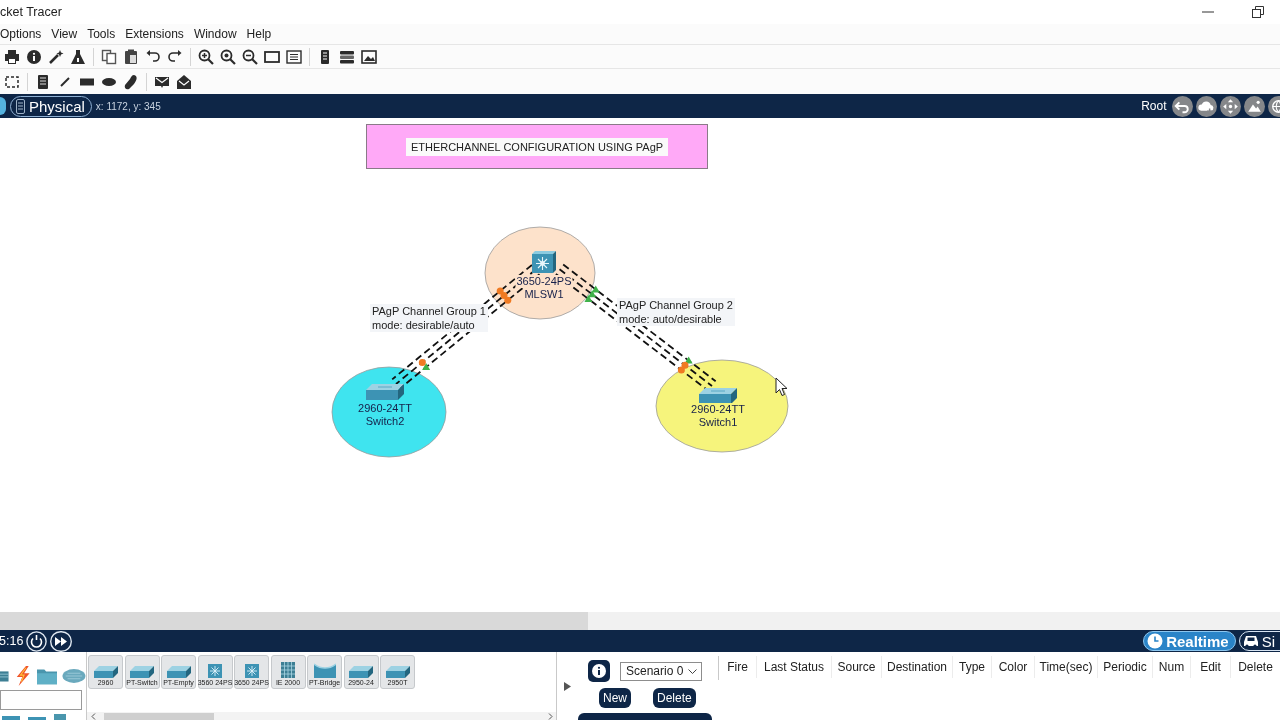  Describe the element at coordinates (544, 281) in the screenshot. I see `device-model-label: 3650-24PS` at that location.